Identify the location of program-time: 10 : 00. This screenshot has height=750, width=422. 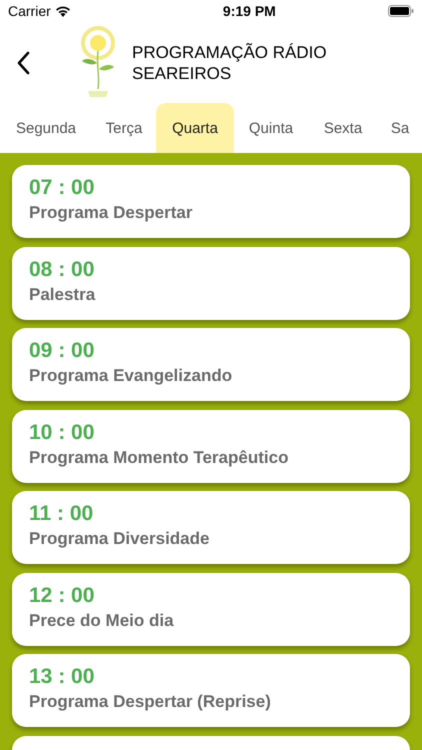
(61, 433).